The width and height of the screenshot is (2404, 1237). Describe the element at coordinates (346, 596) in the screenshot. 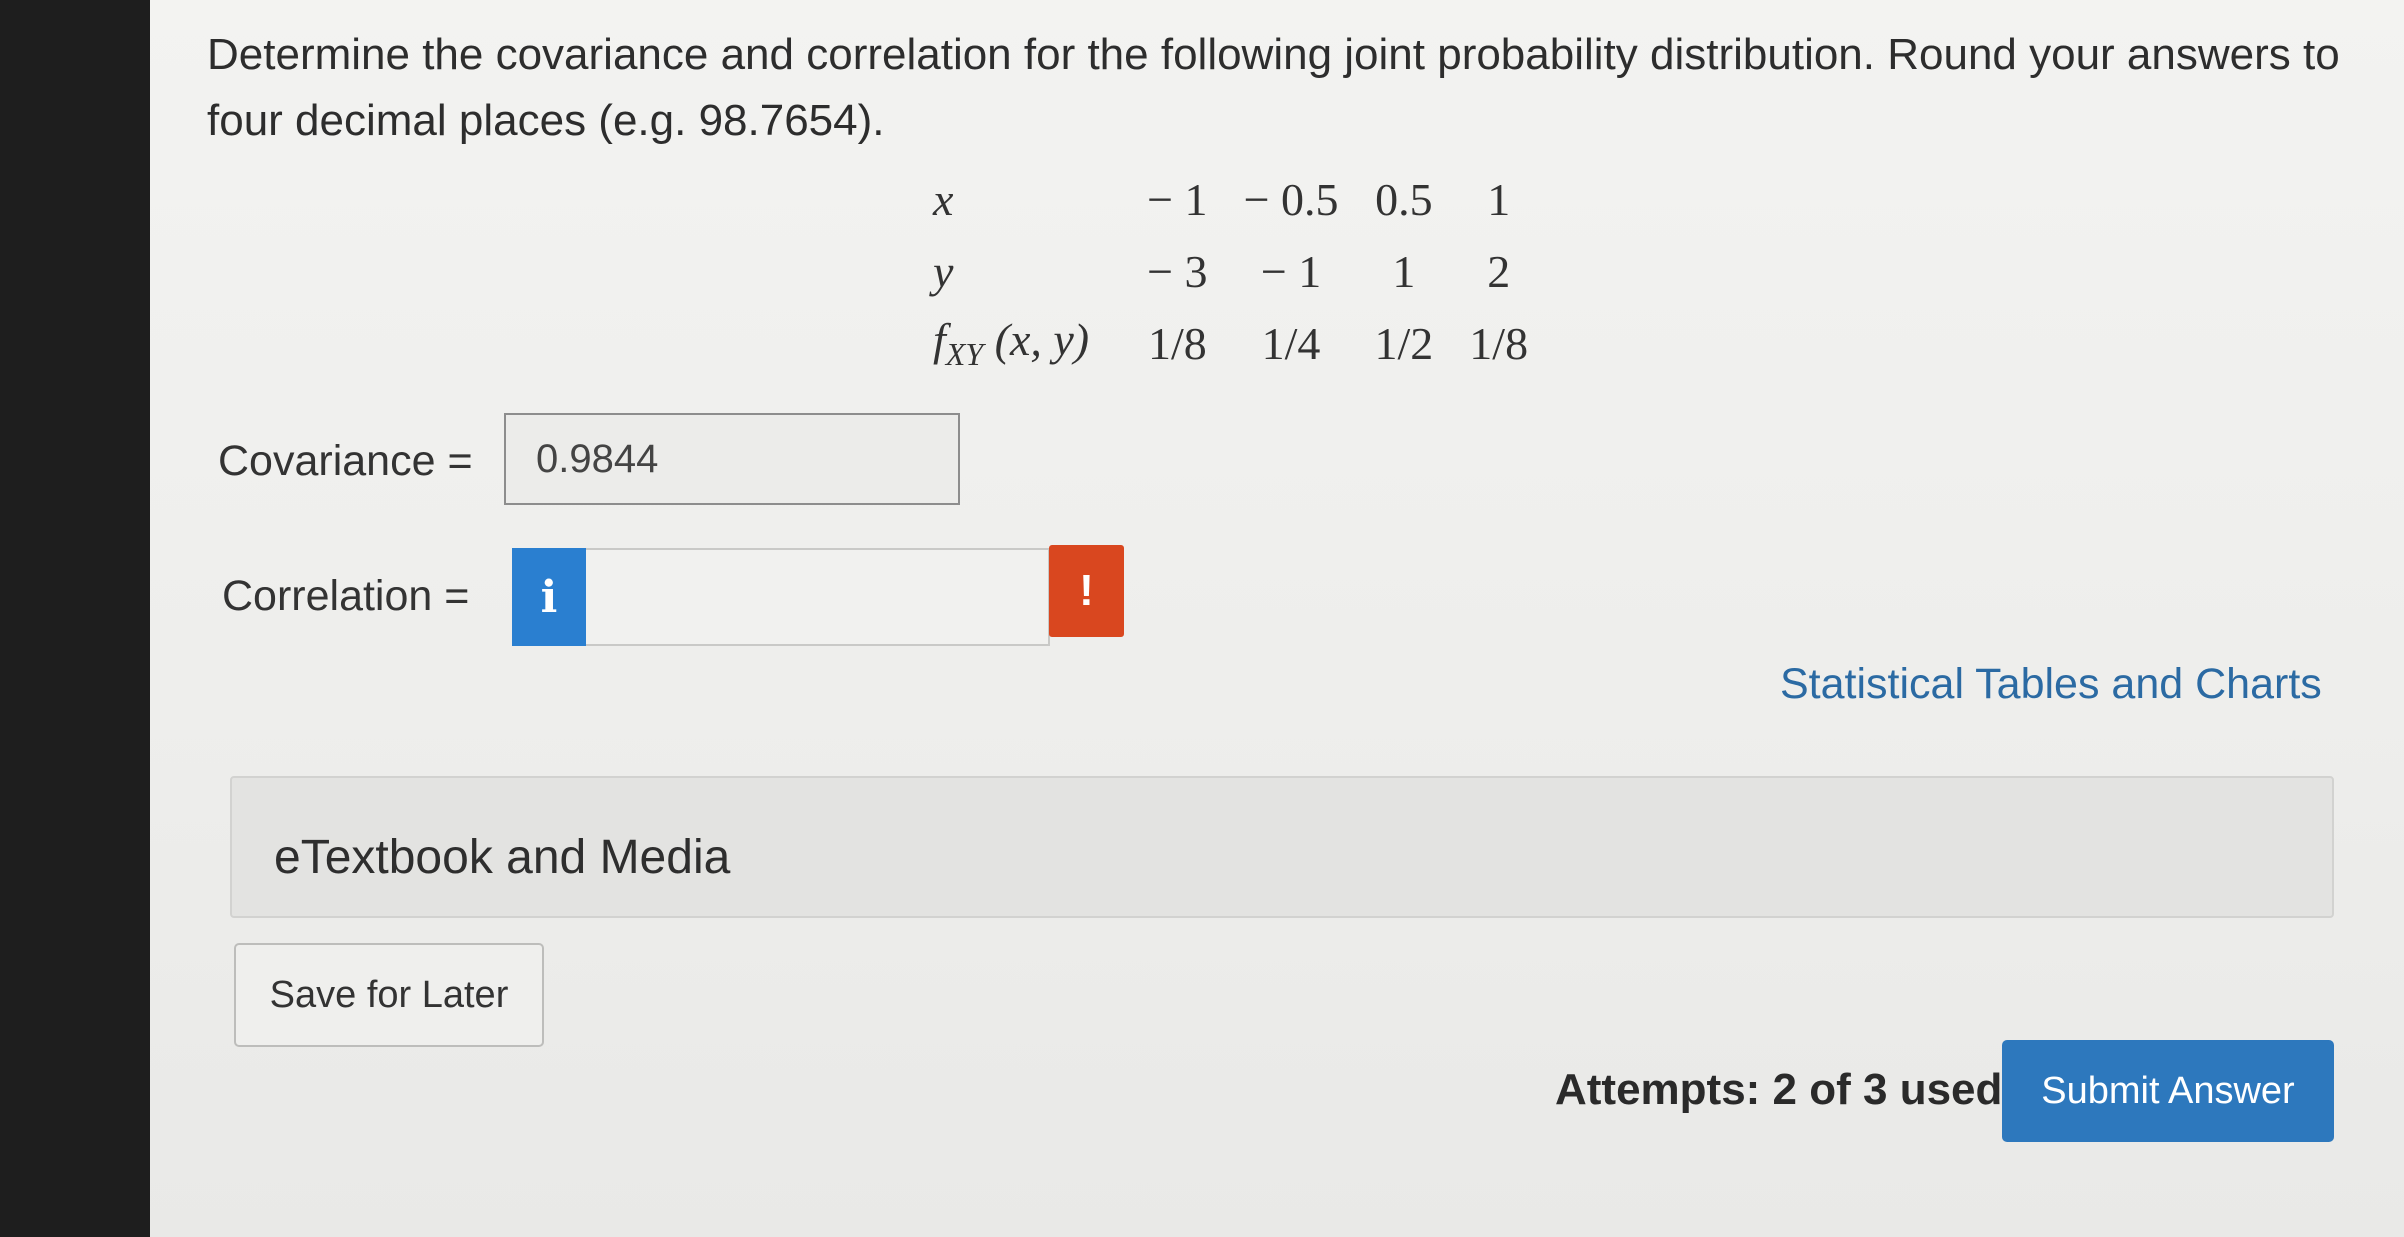

I see `correlation-label: Correlation =` at that location.